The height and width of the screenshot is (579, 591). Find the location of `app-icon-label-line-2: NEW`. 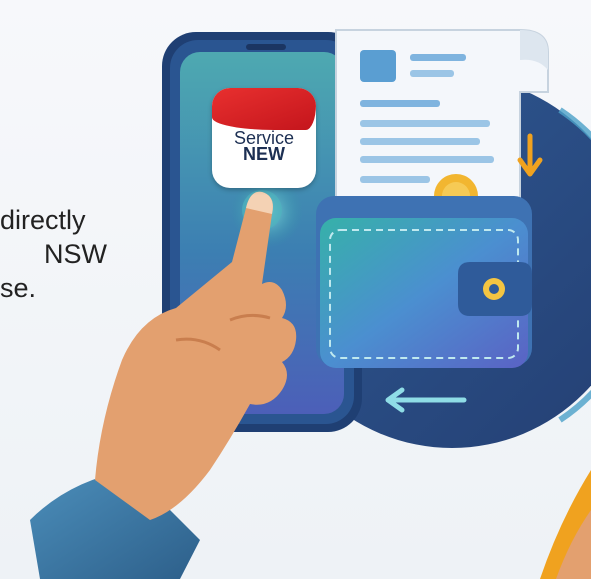

app-icon-label-line-2: NEW is located at coordinates (264, 154).